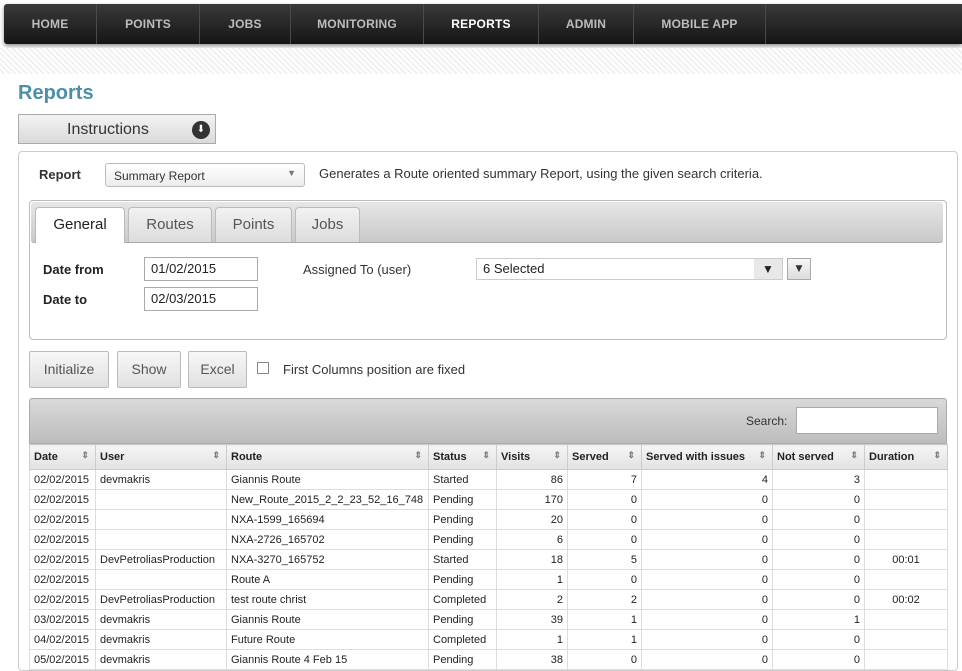 This screenshot has width=962, height=671. I want to click on table-cell-route: Giannis Route 4 Feb 15, so click(327, 659).